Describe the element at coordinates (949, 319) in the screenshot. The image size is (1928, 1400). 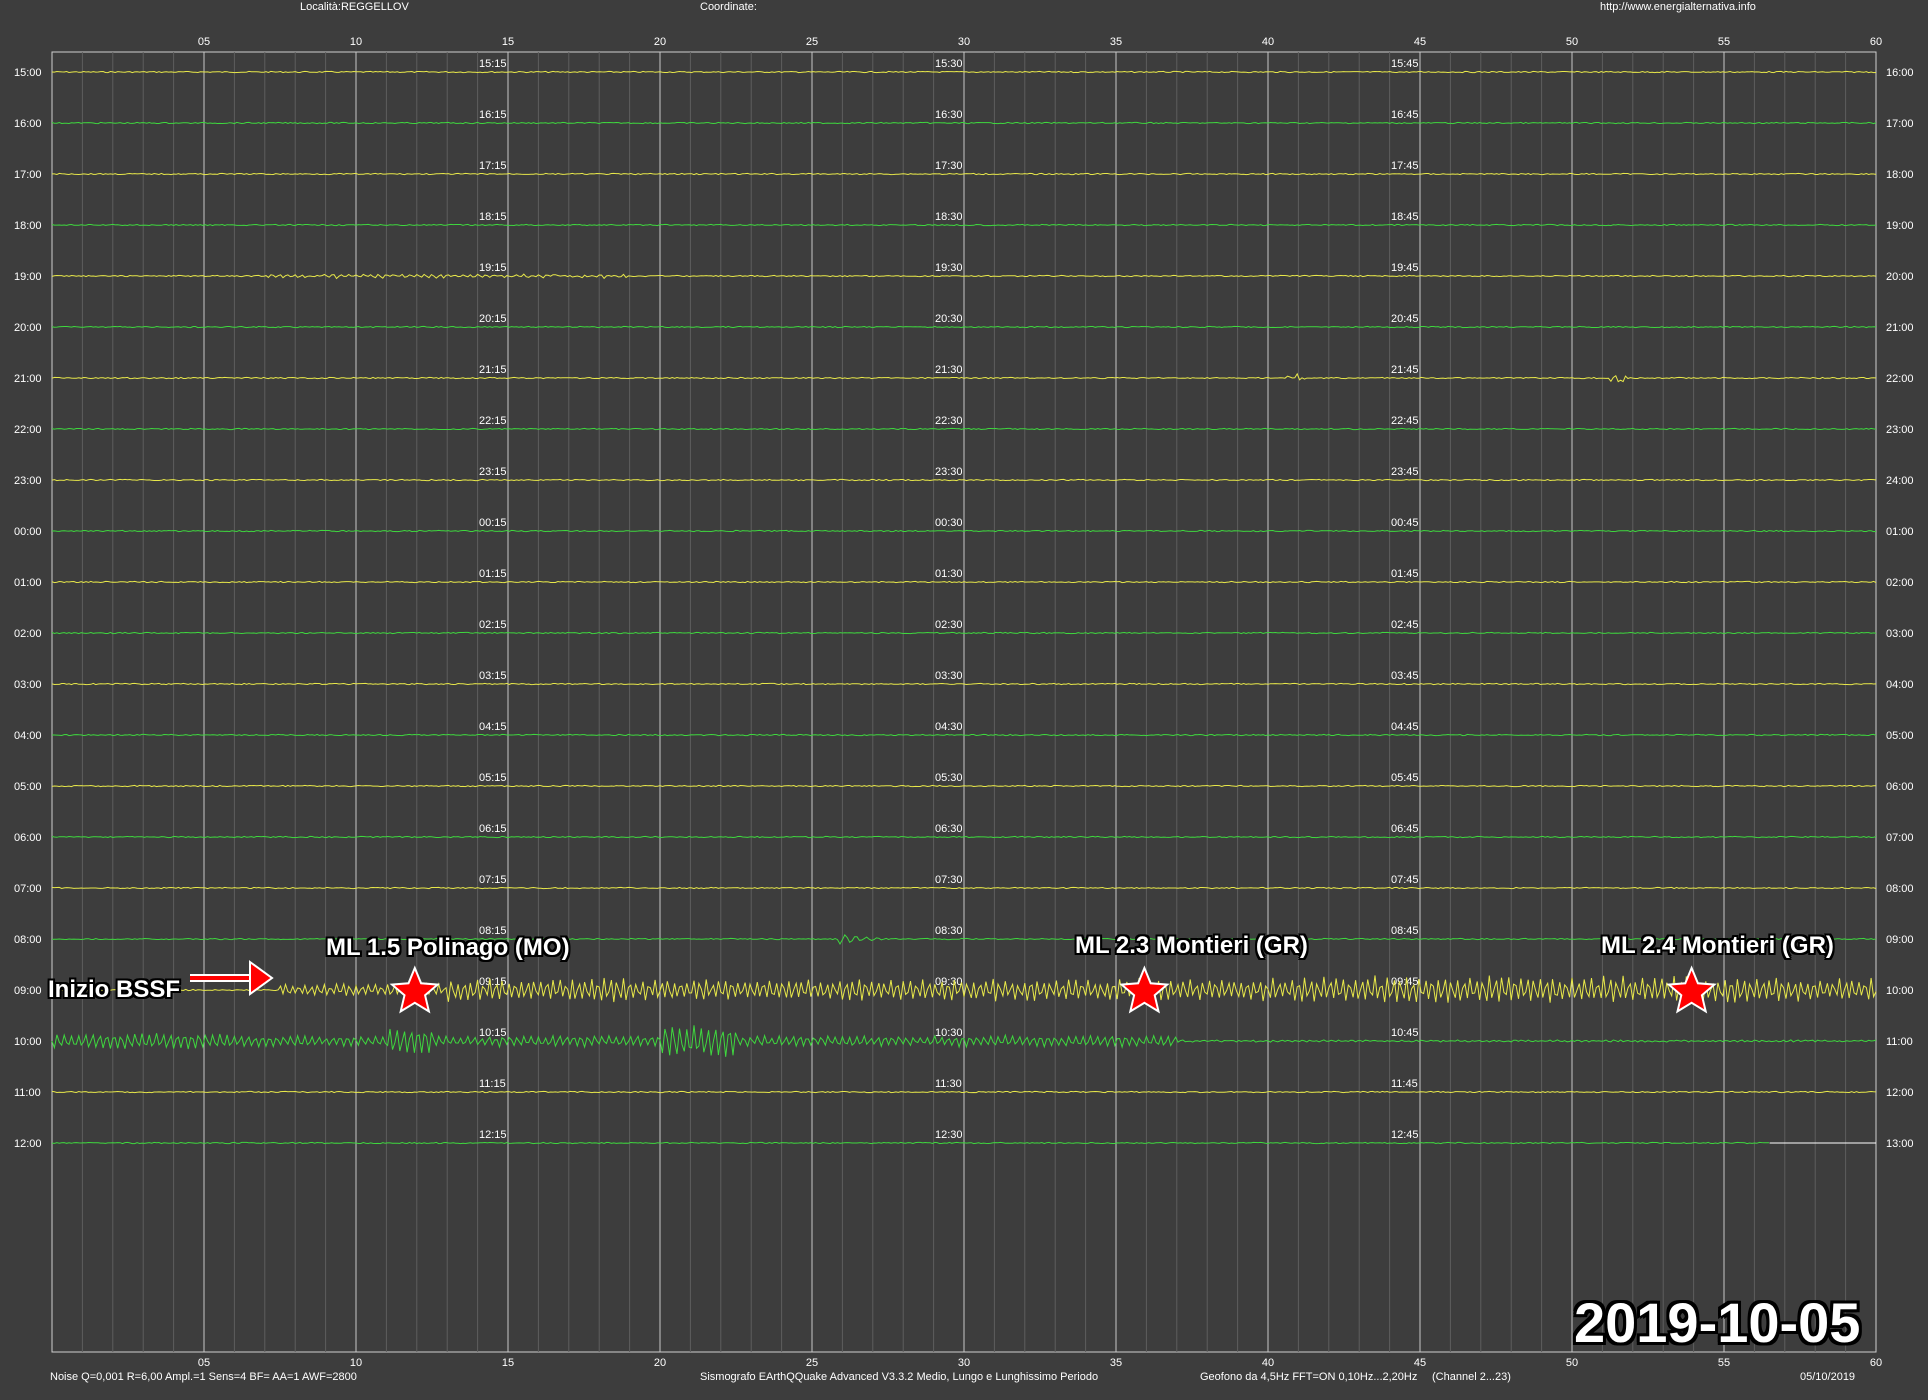
I see `quarter-label-30: 20:30` at that location.